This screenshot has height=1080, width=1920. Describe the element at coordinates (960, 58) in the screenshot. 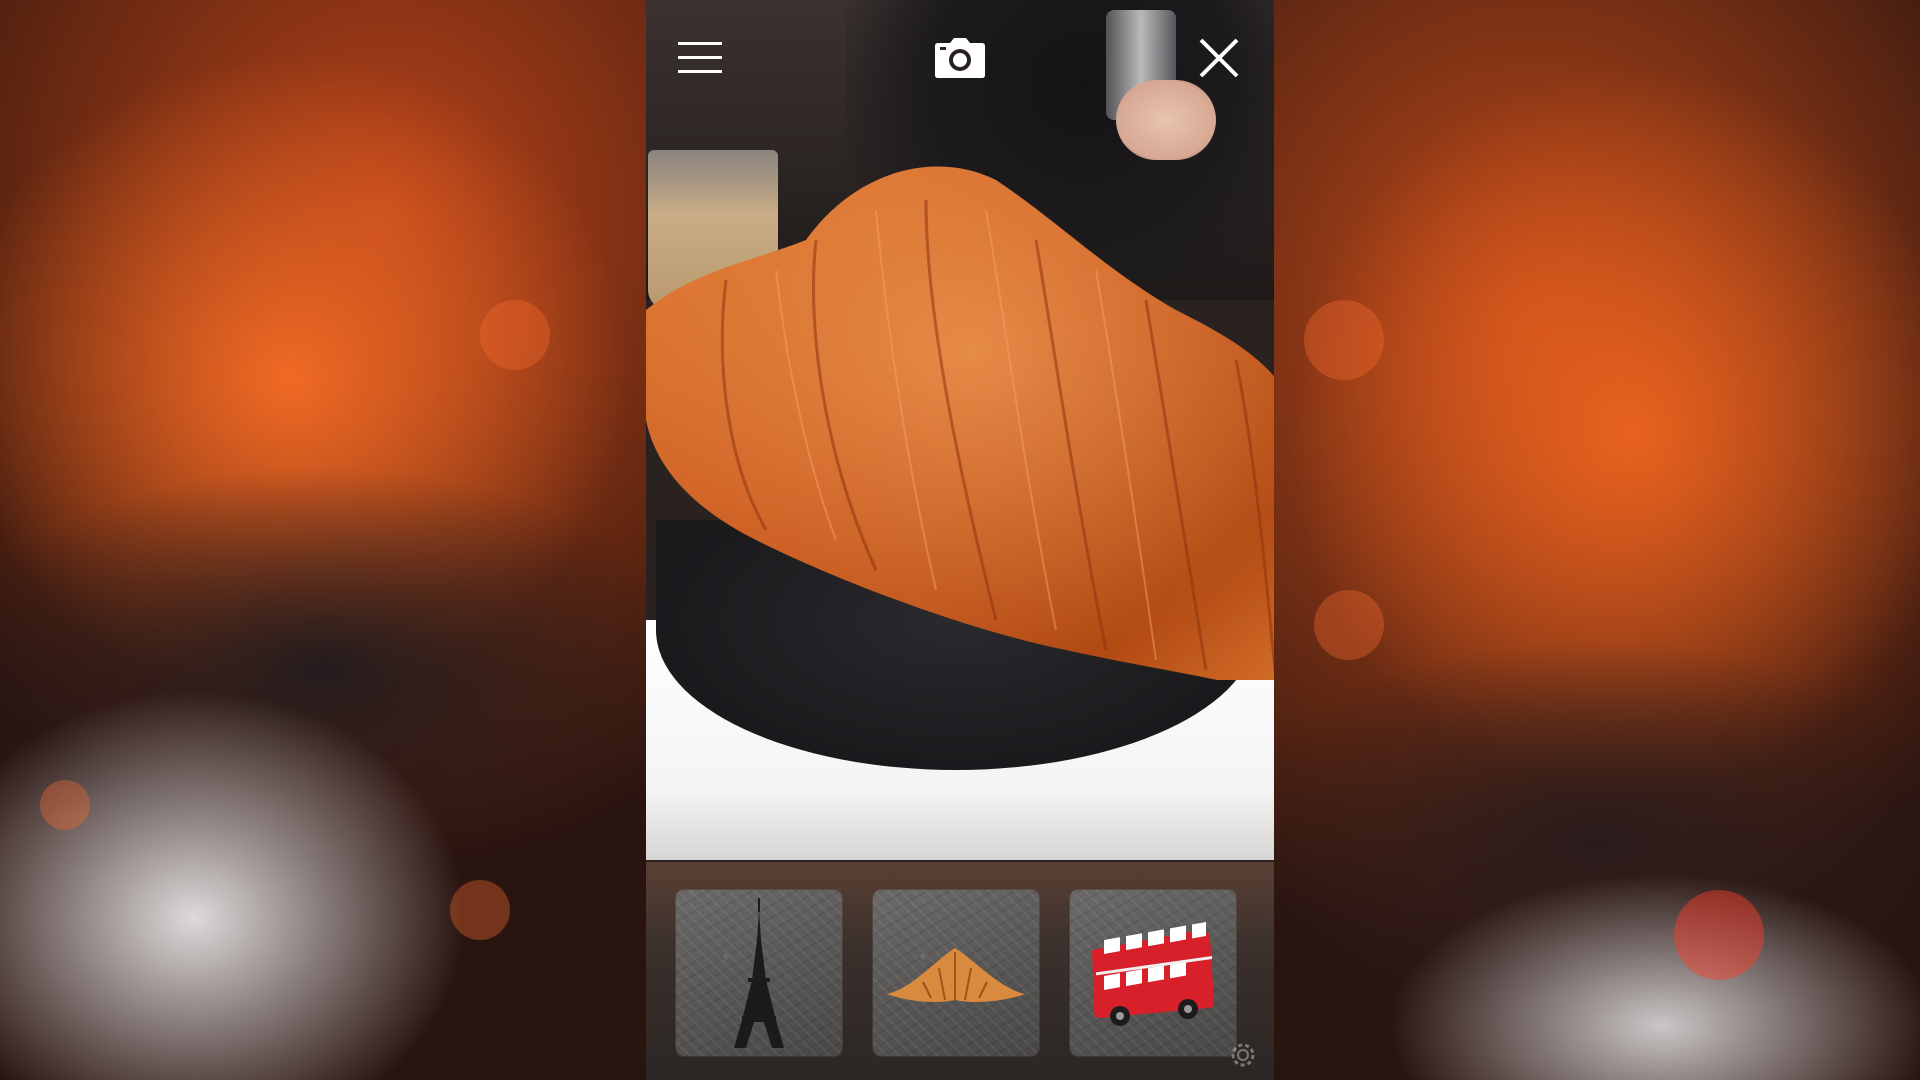

I see `camera-icon` at that location.